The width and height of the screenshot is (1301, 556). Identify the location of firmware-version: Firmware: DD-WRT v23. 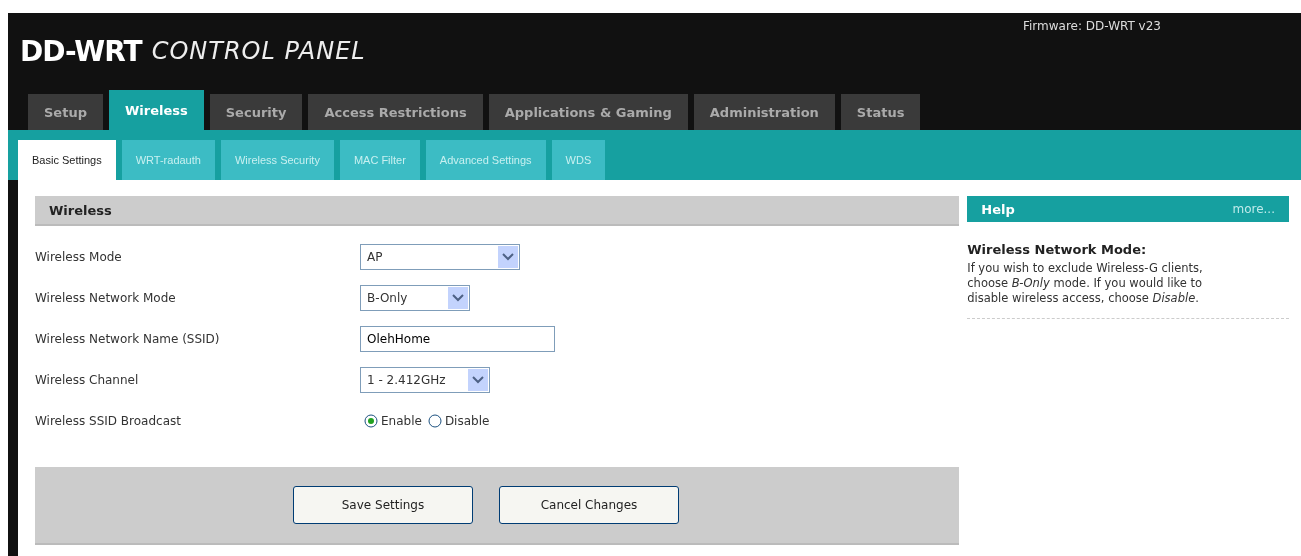
(1092, 25).